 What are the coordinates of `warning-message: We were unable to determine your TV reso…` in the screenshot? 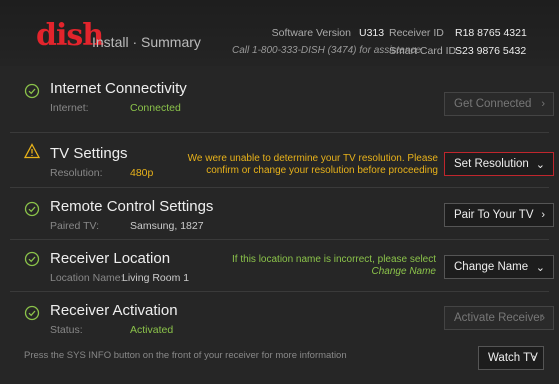 It's located at (309, 165).